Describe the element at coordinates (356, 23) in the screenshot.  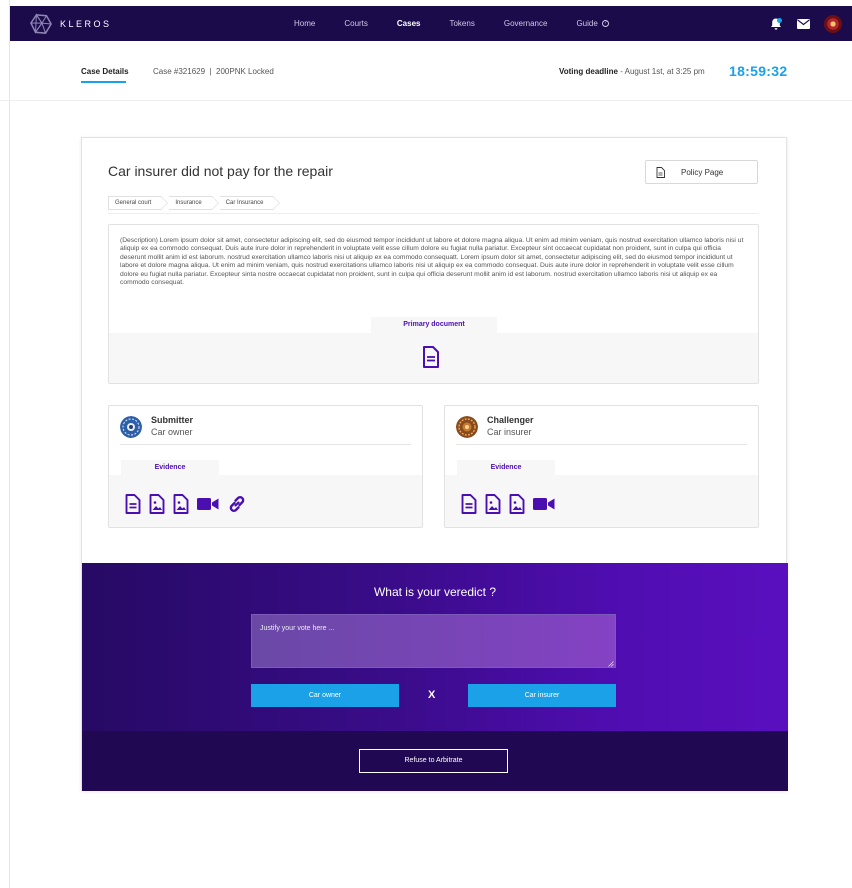
I see `nav-courts: Courts` at that location.